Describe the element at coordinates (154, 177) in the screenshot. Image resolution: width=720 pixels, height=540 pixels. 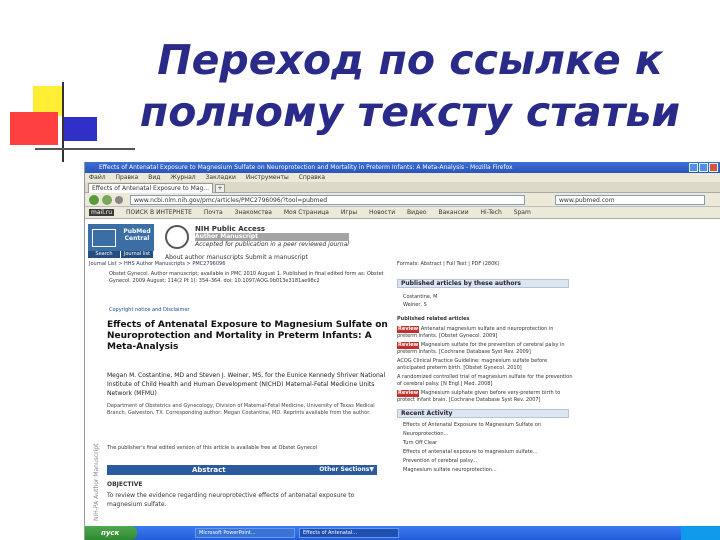
I see `menu-view: Вид` at that location.